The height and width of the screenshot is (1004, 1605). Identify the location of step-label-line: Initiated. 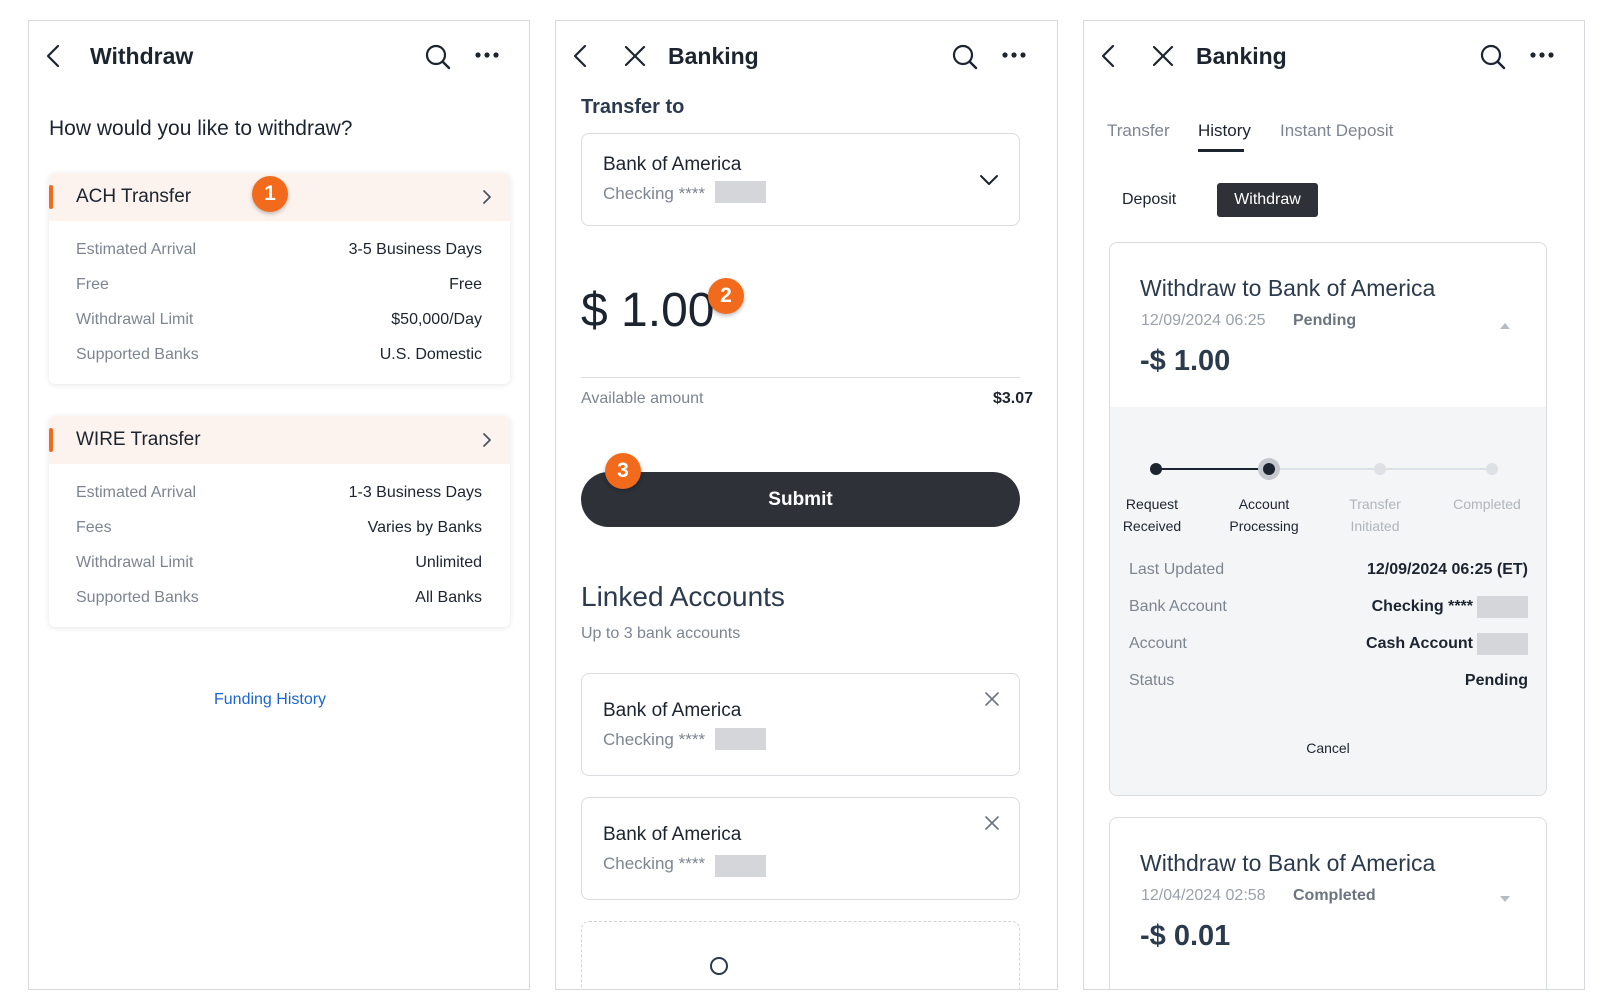
(1375, 526).